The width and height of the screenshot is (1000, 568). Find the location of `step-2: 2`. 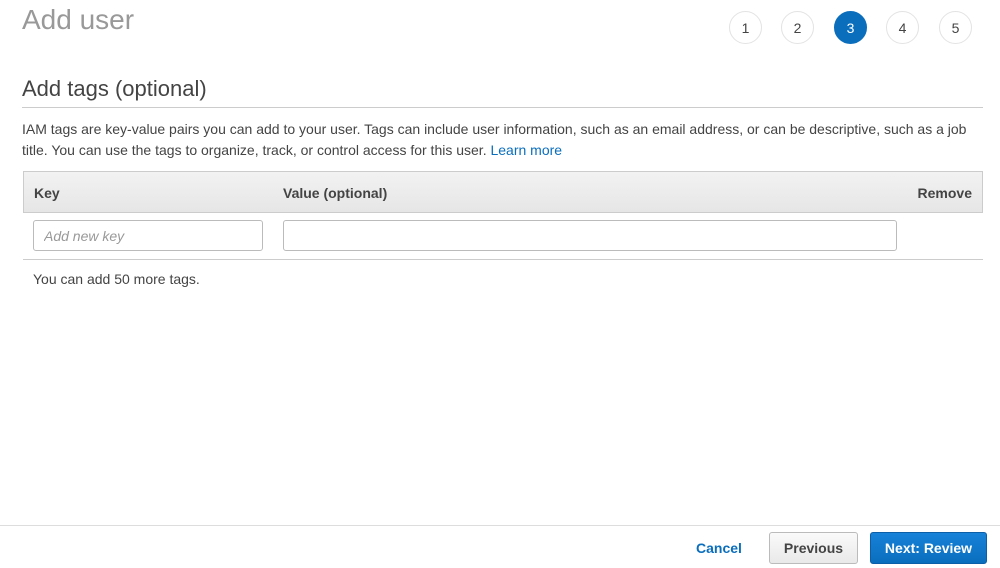

step-2: 2 is located at coordinates (797, 27).